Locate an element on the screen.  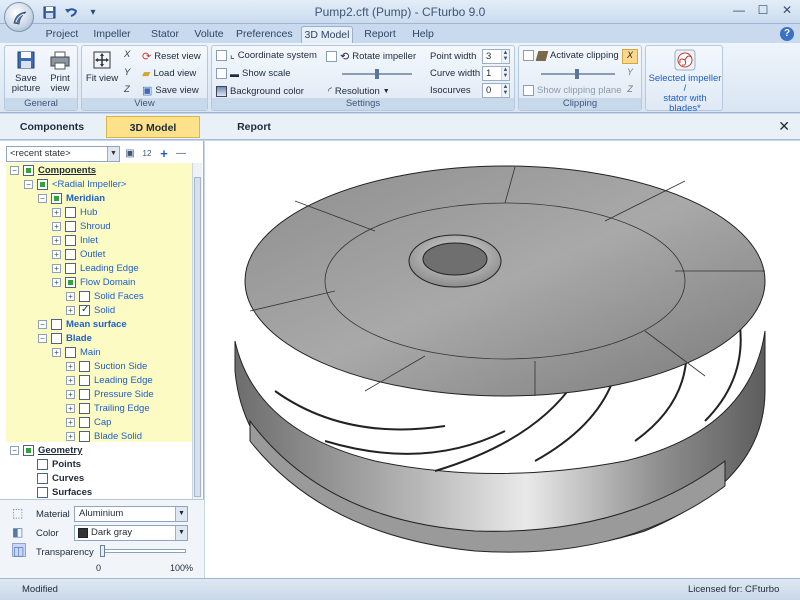
tree-node: − Geometry is located at coordinates (46, 450).